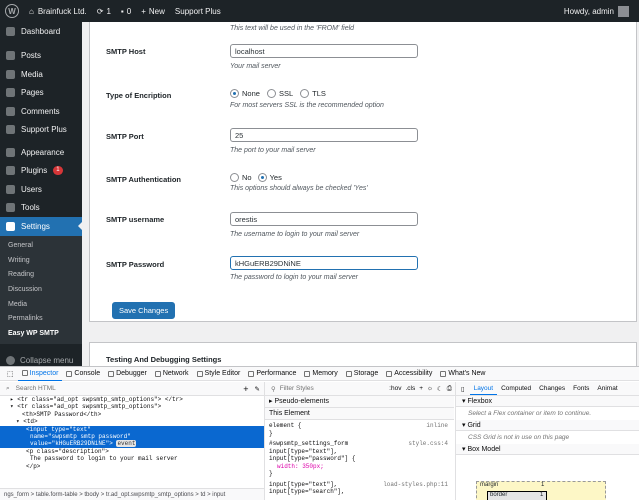  Describe the element at coordinates (132, 437) in the screenshot. I see `html-tree-selected-line: name="swpsmtp smtp password"` at that location.